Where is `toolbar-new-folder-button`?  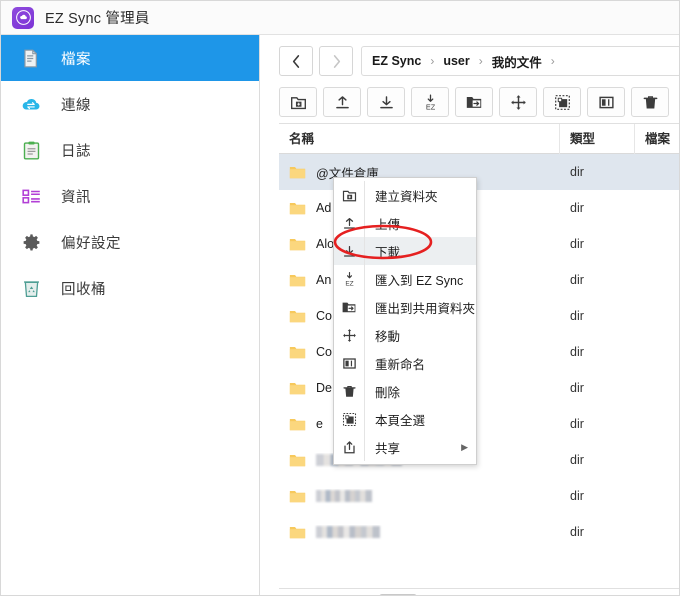 toolbar-new-folder-button is located at coordinates (298, 102).